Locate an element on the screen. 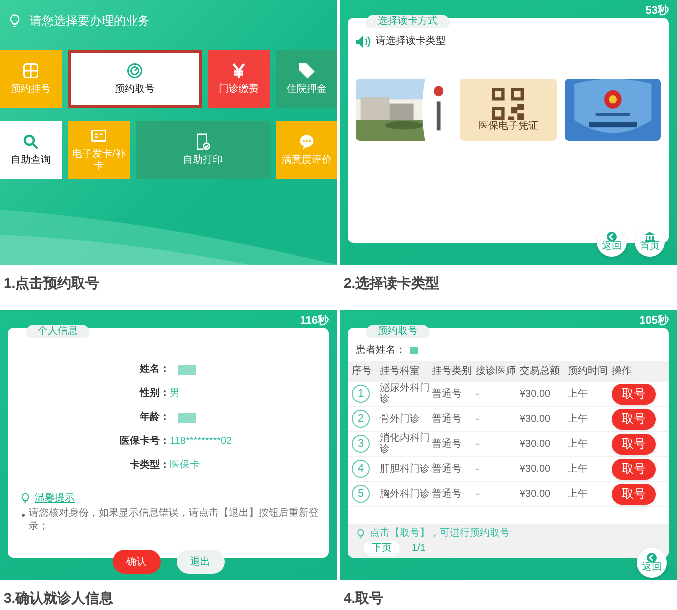 Image resolution: width=677 pixels, height=610 pixels. exit-button: 退出 is located at coordinates (200, 562).